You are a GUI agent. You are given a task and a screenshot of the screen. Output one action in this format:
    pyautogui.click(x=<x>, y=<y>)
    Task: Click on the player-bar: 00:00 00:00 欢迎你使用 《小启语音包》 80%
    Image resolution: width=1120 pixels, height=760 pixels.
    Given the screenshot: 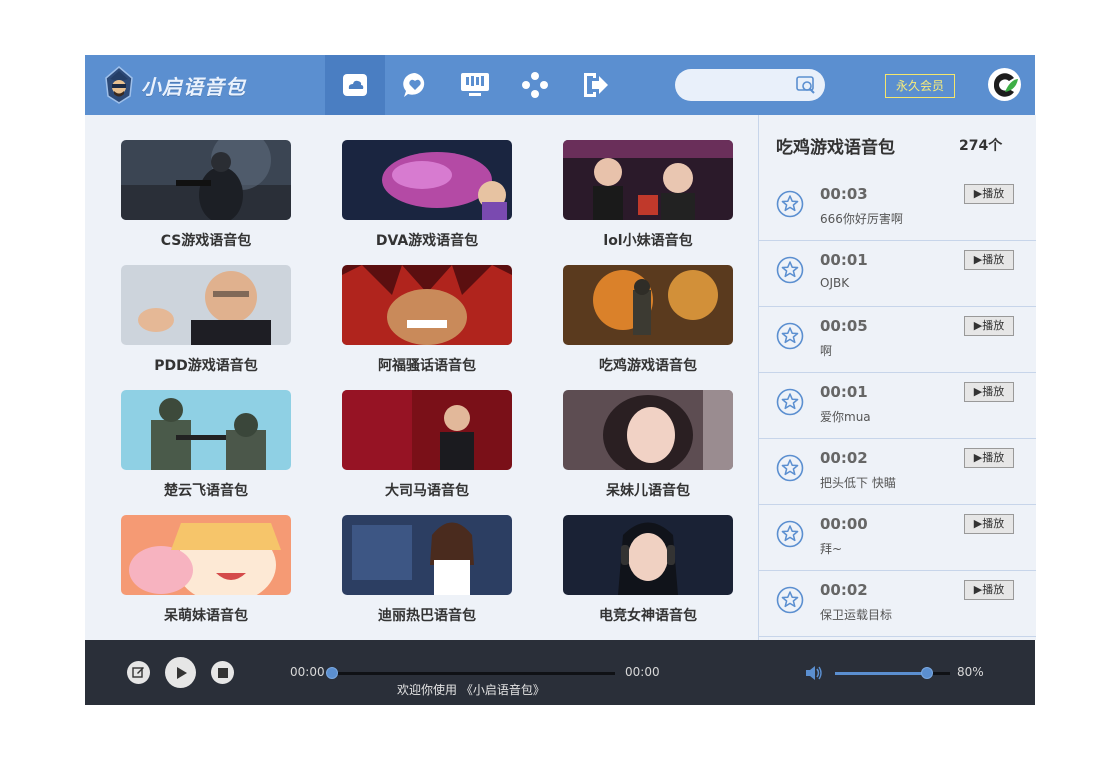 What is the action you would take?
    pyautogui.click(x=560, y=672)
    